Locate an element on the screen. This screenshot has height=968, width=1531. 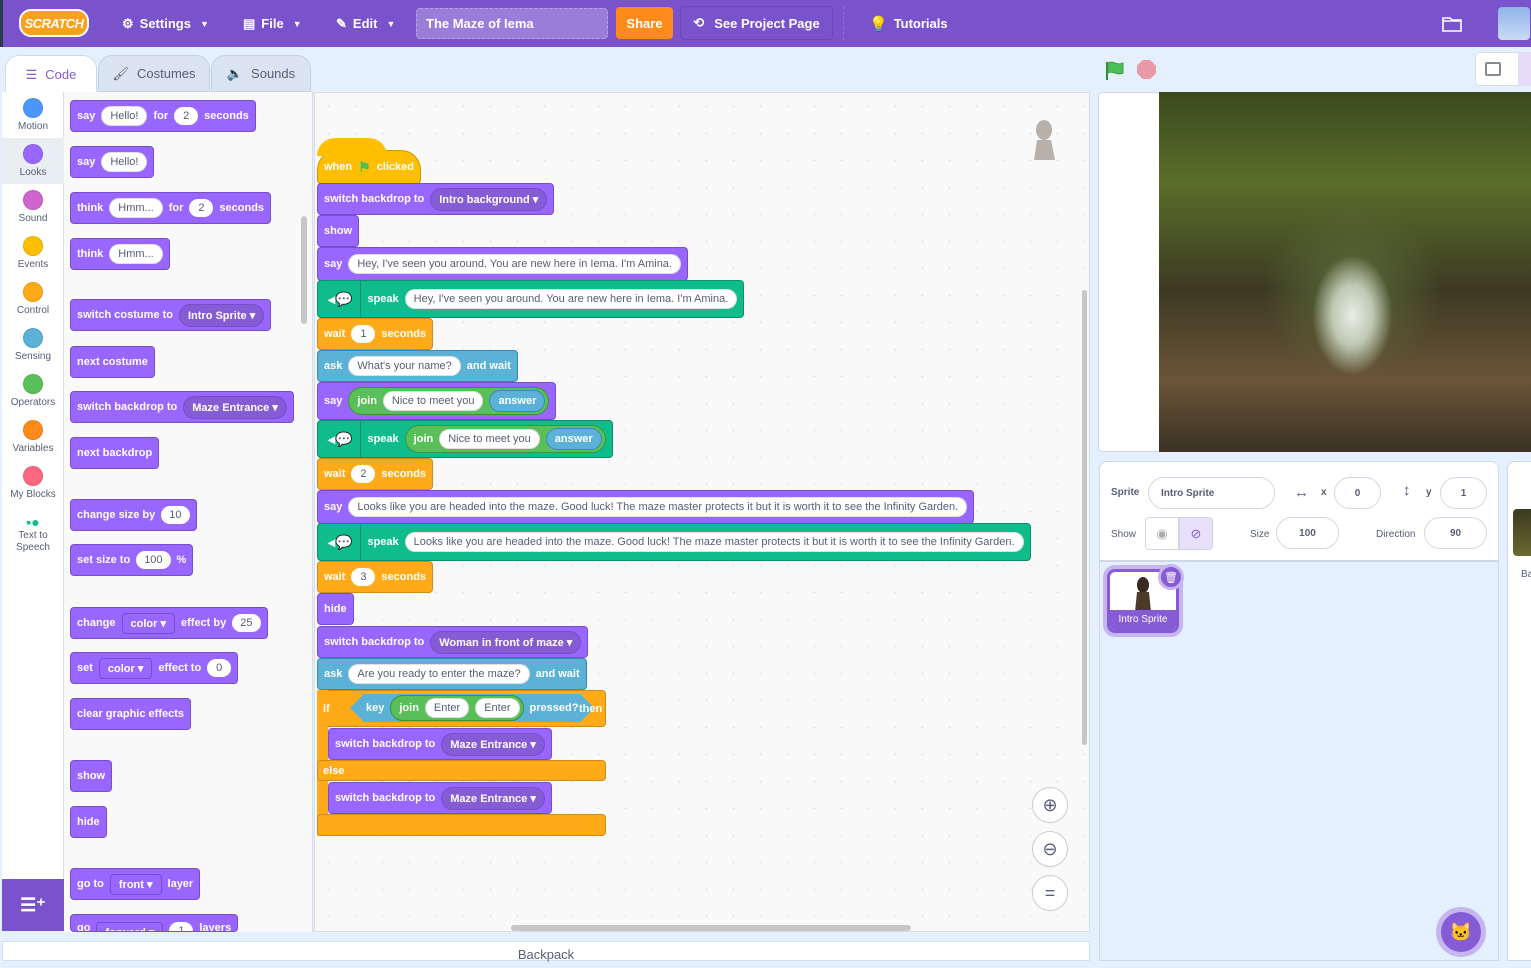
category-sensing: Sensing is located at coordinates (33, 345).